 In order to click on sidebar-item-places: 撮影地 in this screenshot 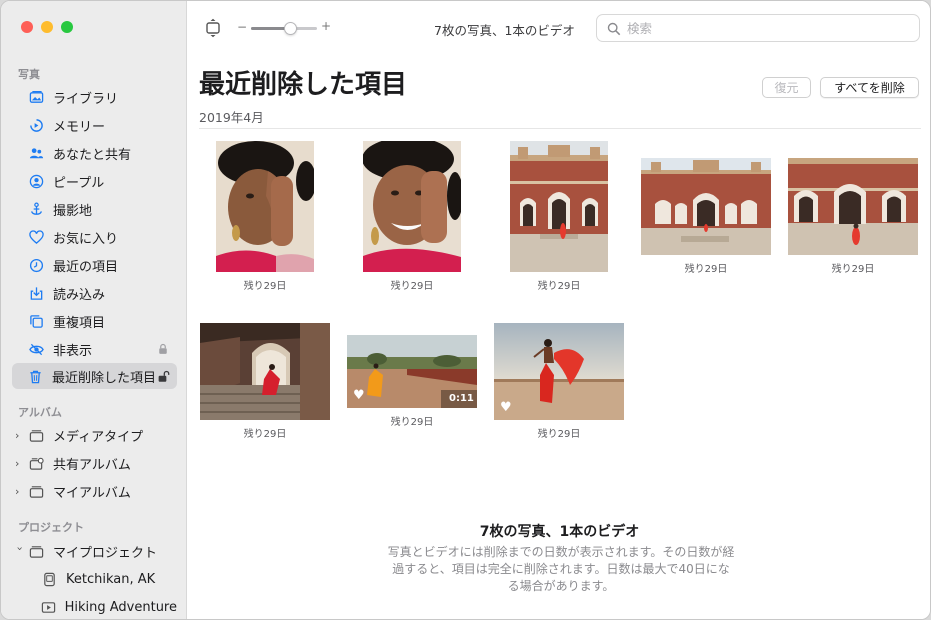, I will do `click(94, 209)`.